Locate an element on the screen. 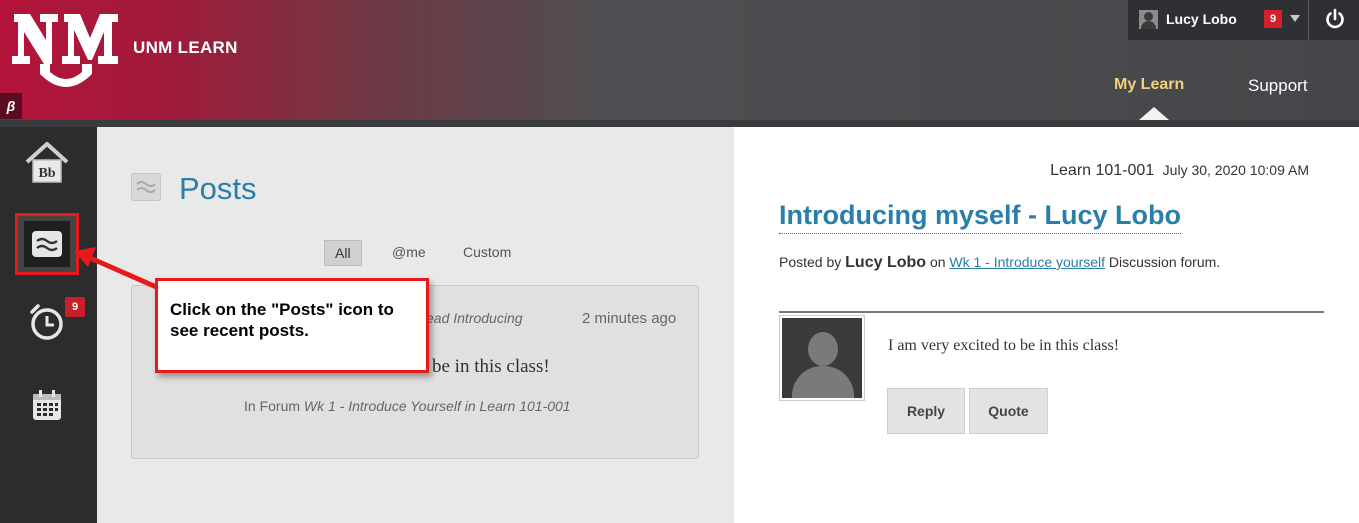  user-name-link: Lucy Lobo is located at coordinates (1201, 19).